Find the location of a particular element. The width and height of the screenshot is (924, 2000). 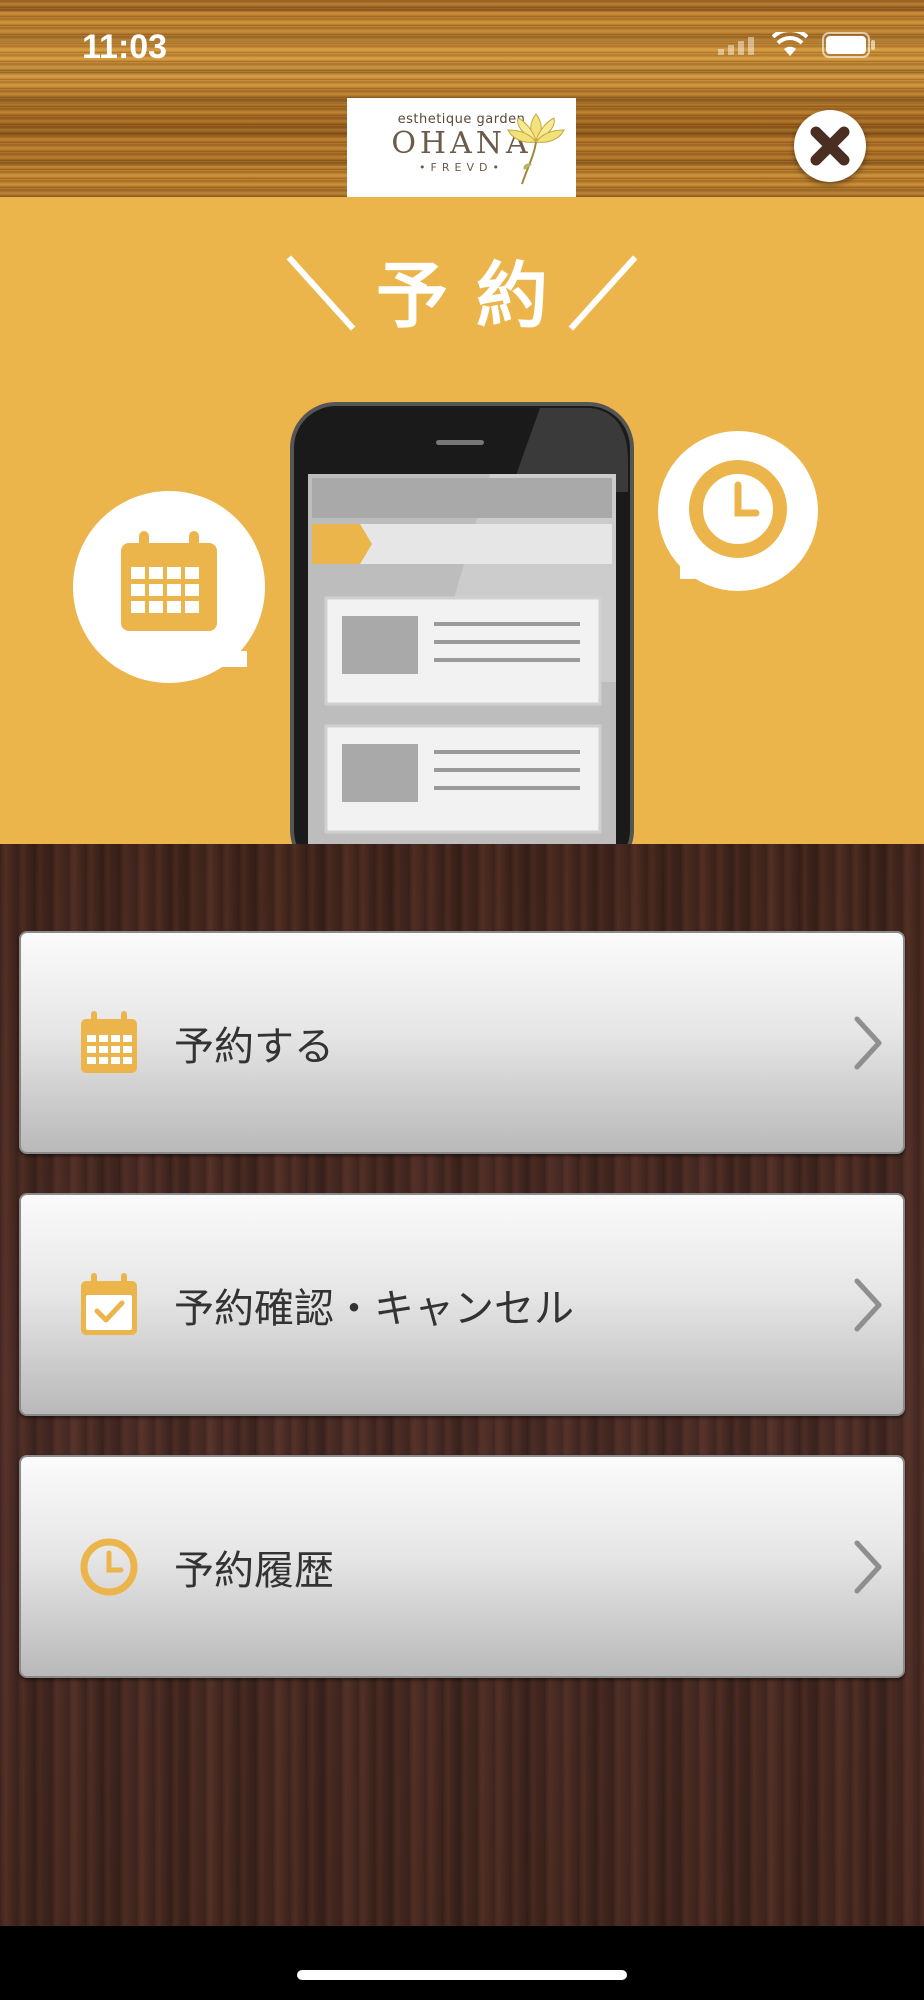

menu-item-make-reservation: 予約する is located at coordinates (462, 1042).